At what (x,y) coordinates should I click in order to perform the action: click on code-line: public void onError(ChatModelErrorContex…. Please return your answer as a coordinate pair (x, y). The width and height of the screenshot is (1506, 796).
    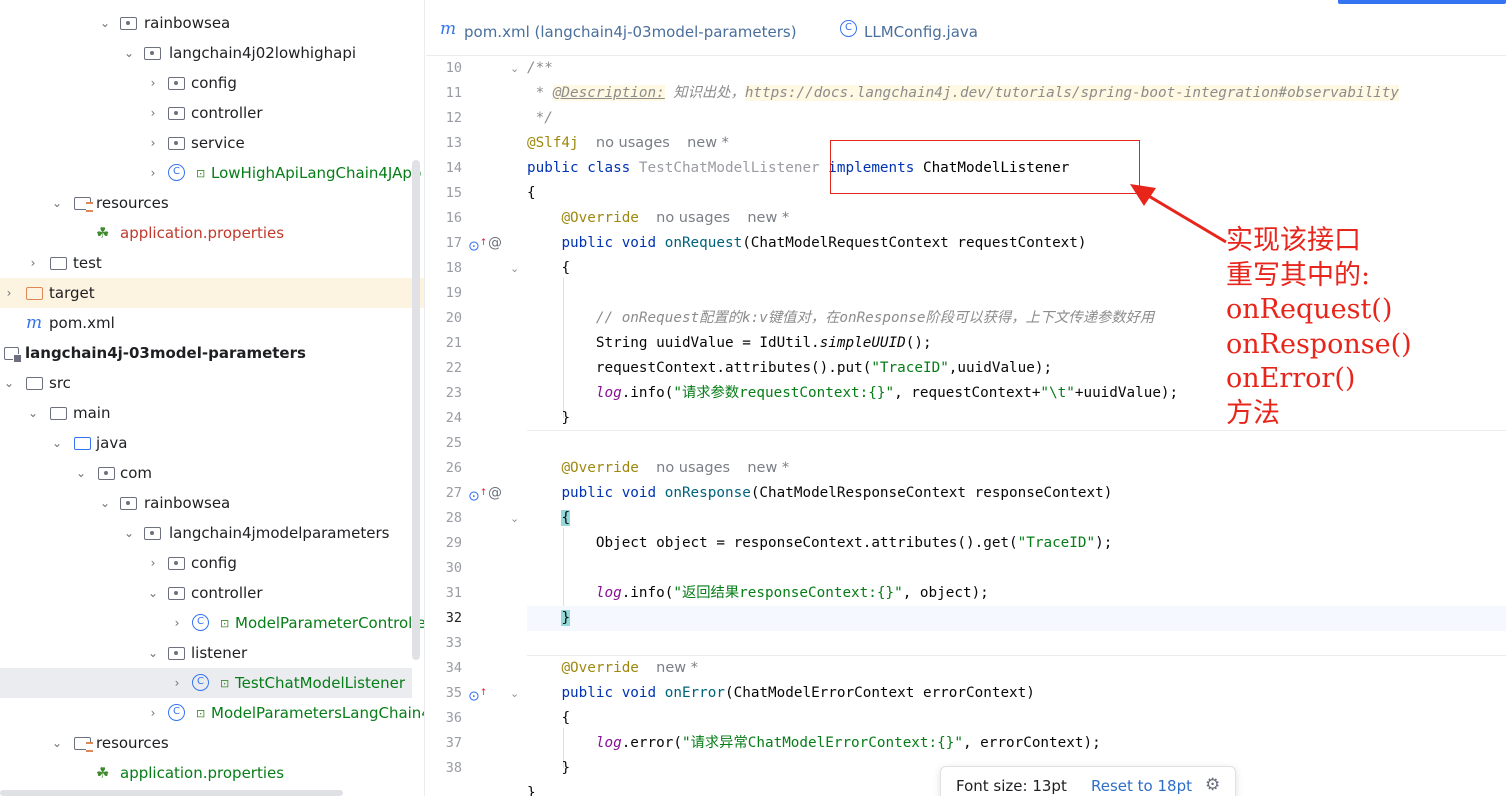
    Looking at the image, I should click on (798, 693).